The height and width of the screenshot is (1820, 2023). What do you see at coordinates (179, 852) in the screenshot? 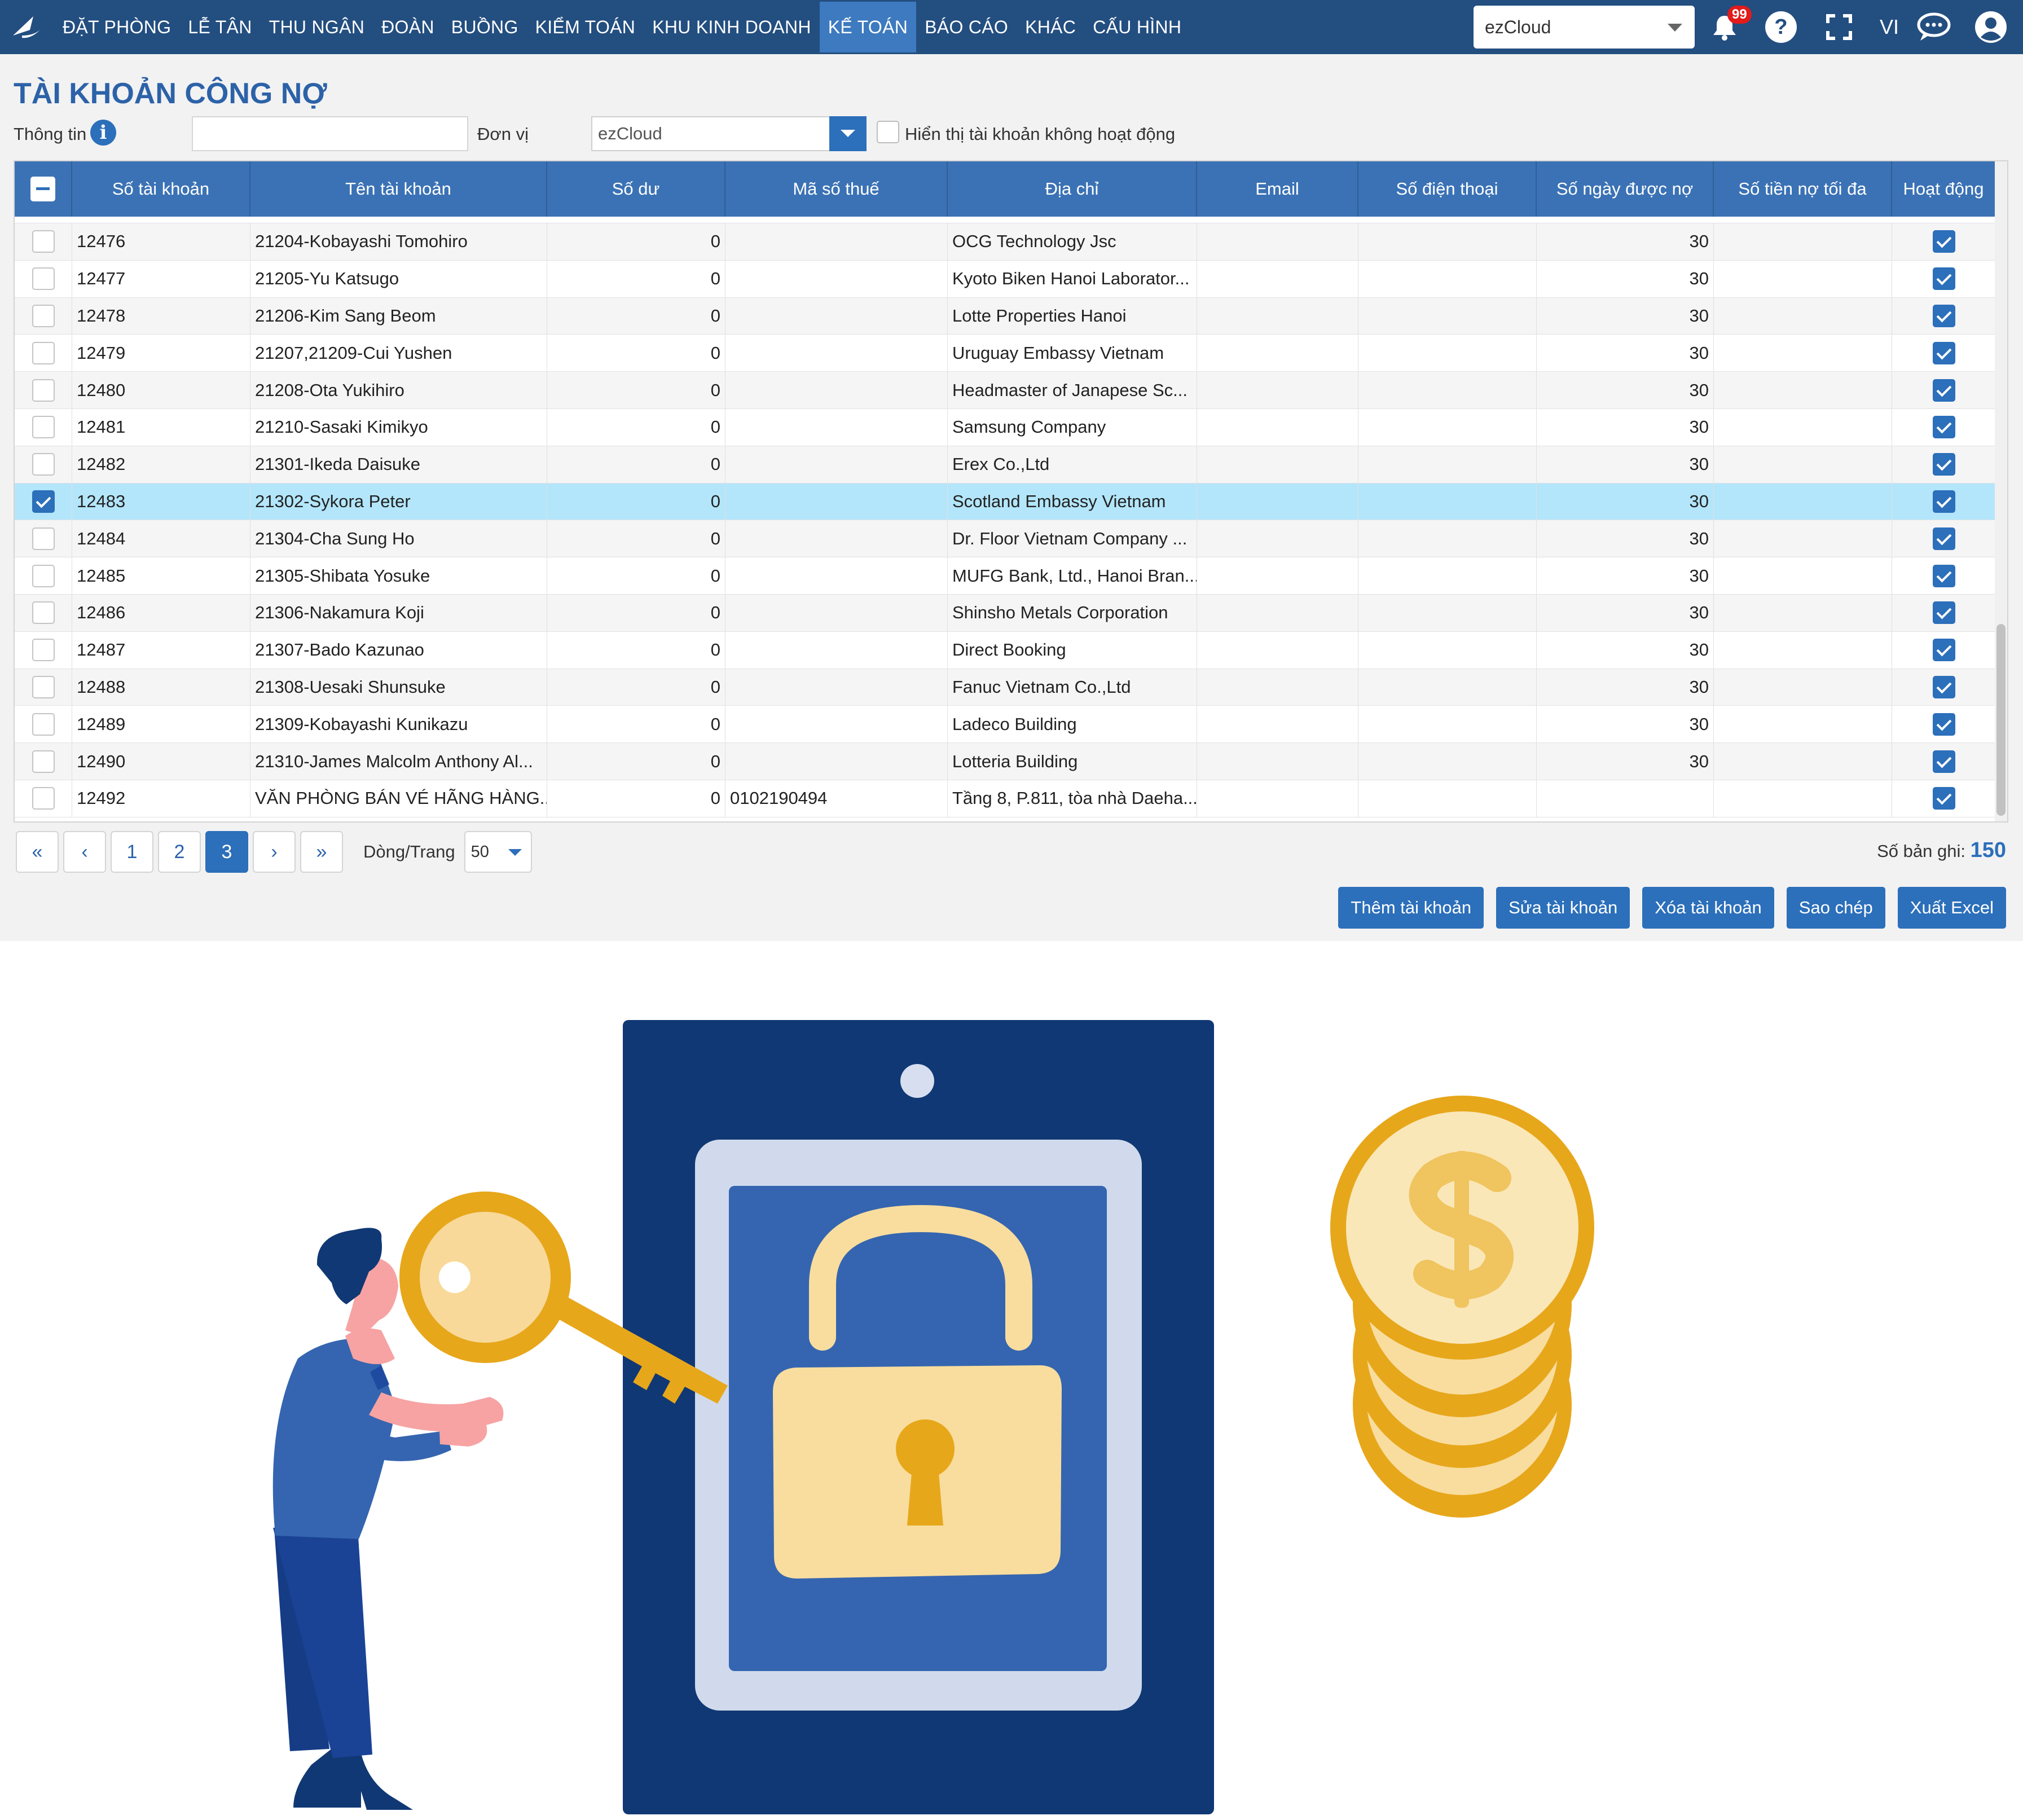
I see `page-2-button: 2` at bounding box center [179, 852].